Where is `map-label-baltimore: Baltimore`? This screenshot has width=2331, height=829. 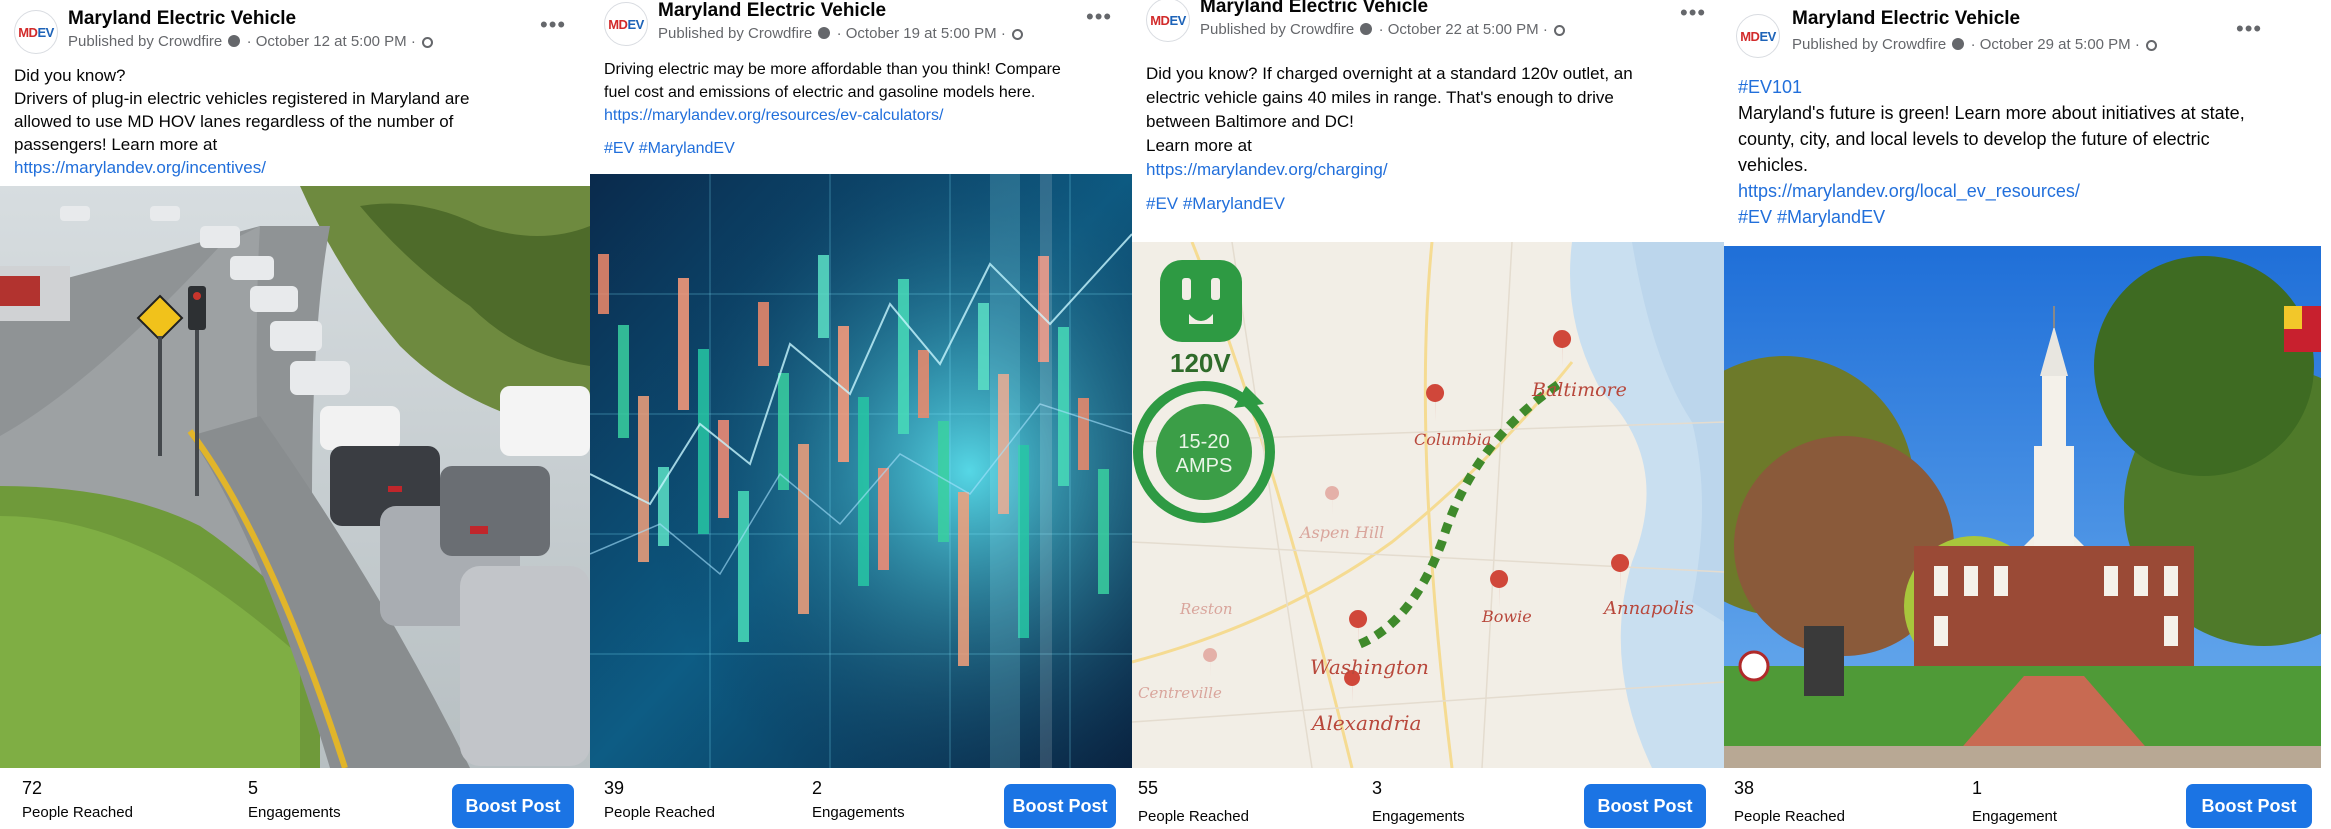 map-label-baltimore: Baltimore is located at coordinates (1579, 390).